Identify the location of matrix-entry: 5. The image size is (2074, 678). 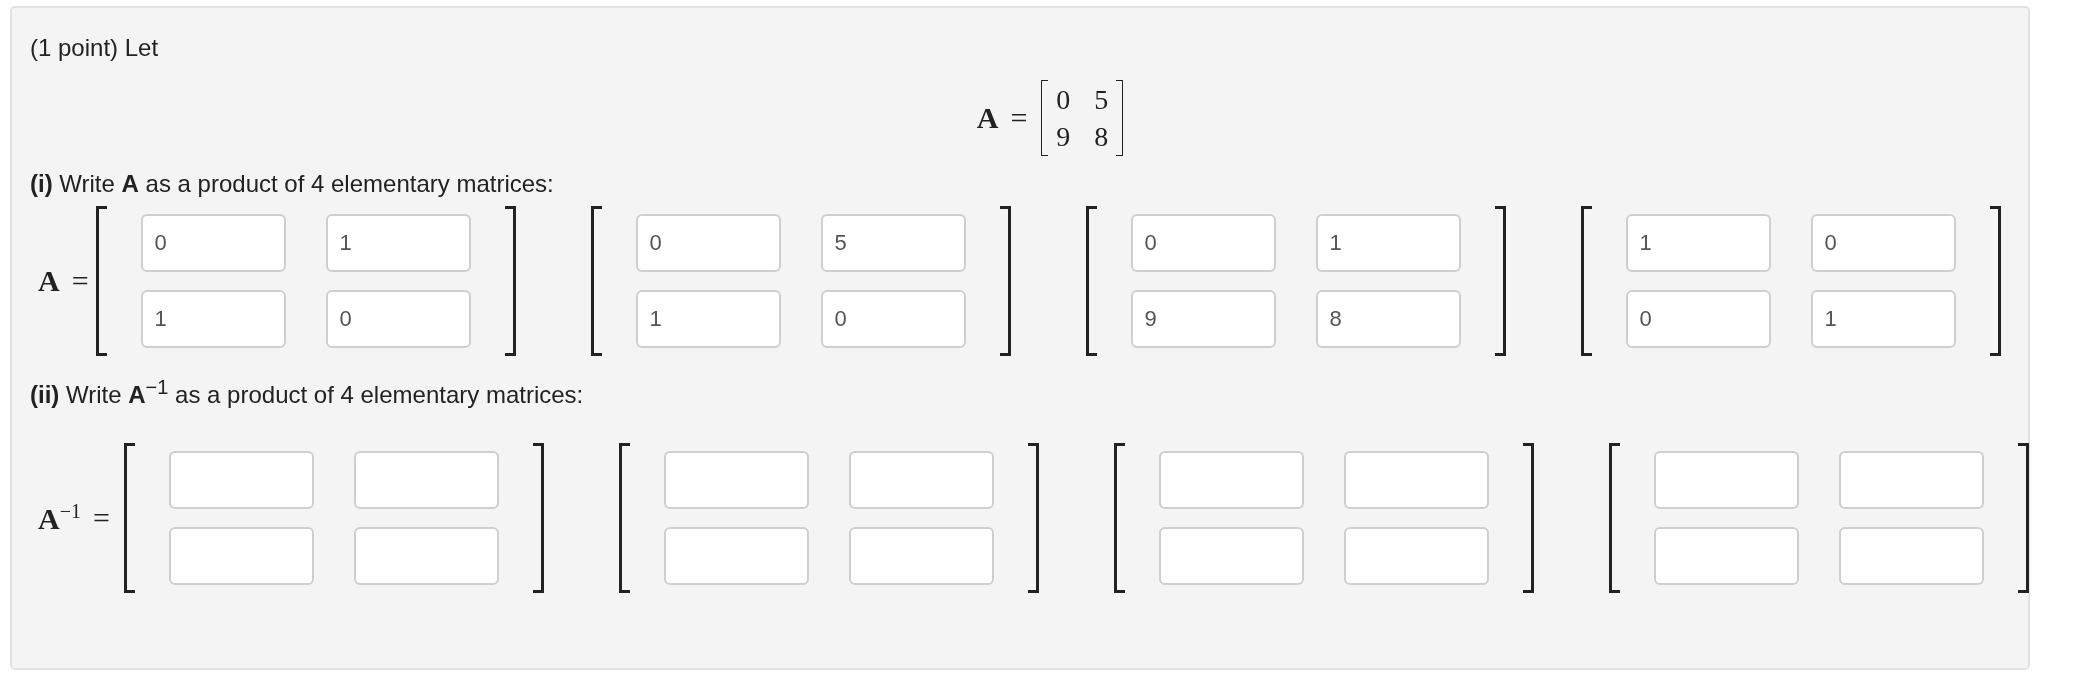
(1101, 100).